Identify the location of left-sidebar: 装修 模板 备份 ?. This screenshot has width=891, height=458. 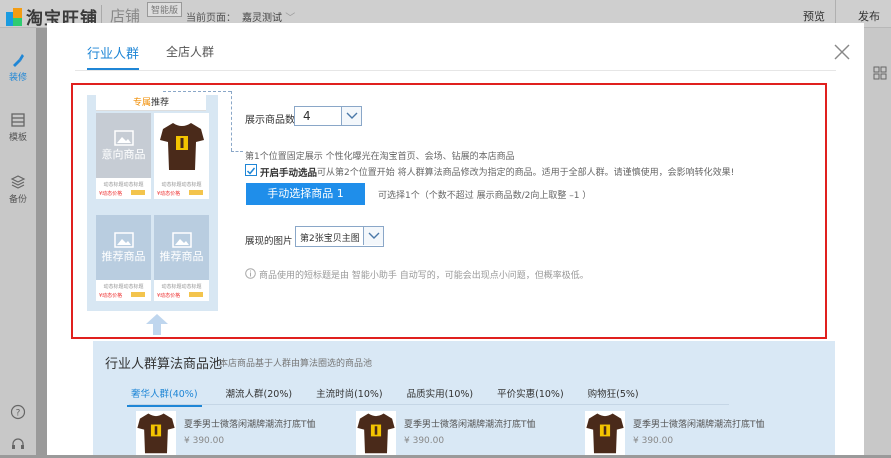
(18, 241).